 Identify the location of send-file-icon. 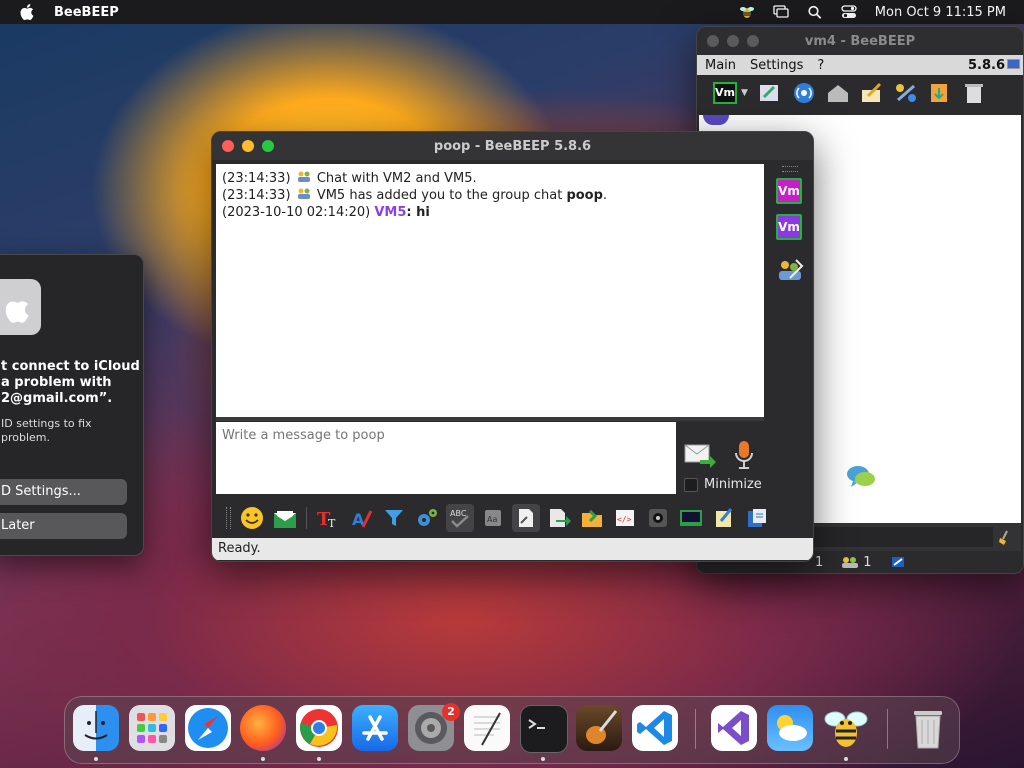
(559, 518).